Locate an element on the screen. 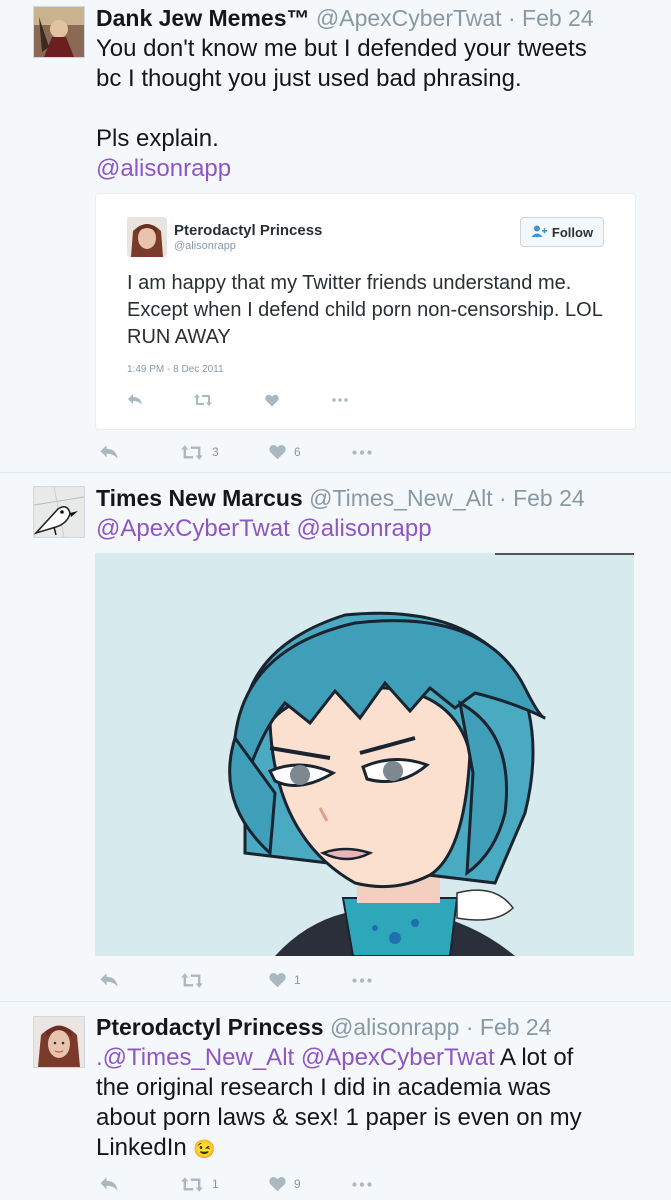  tweet-text-line: .@Times_New_Alt @ApexCyberTwat A lot of is located at coordinates (376, 1058).